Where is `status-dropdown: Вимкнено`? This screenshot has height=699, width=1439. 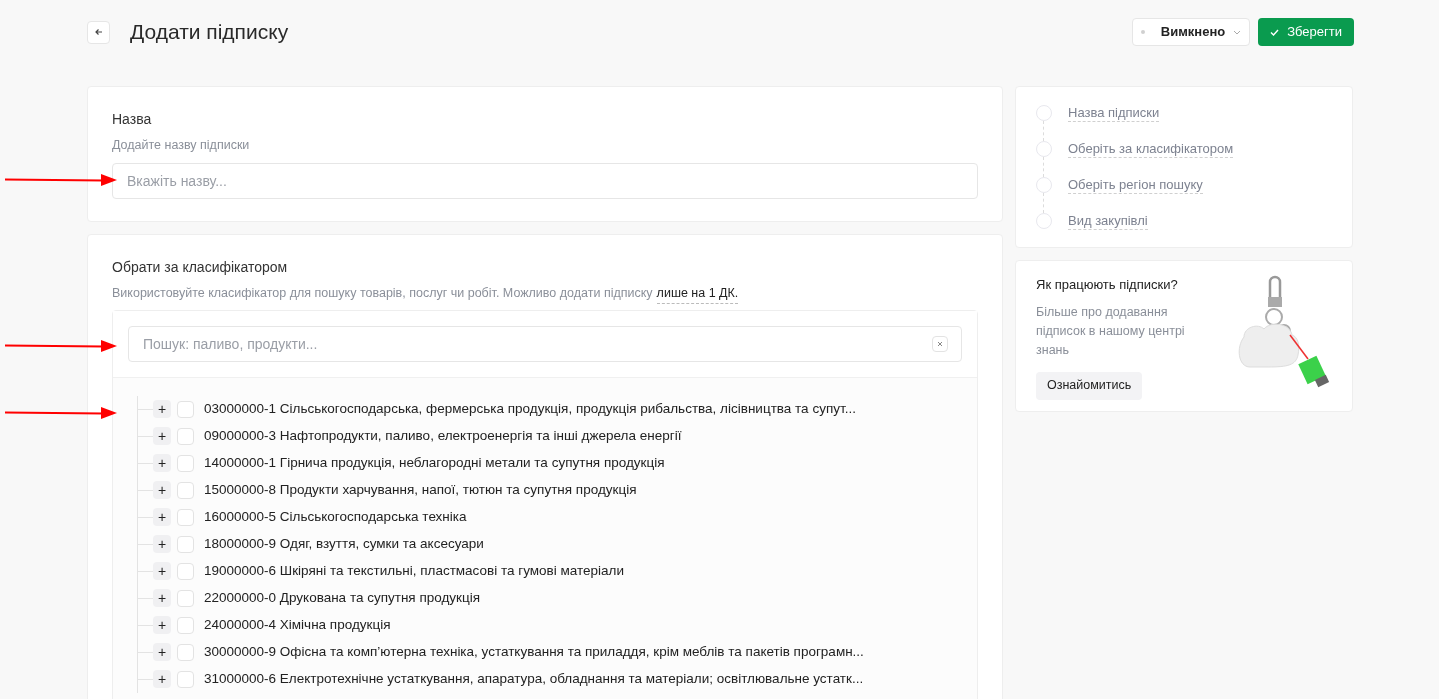 status-dropdown: Вимкнено is located at coordinates (1191, 32).